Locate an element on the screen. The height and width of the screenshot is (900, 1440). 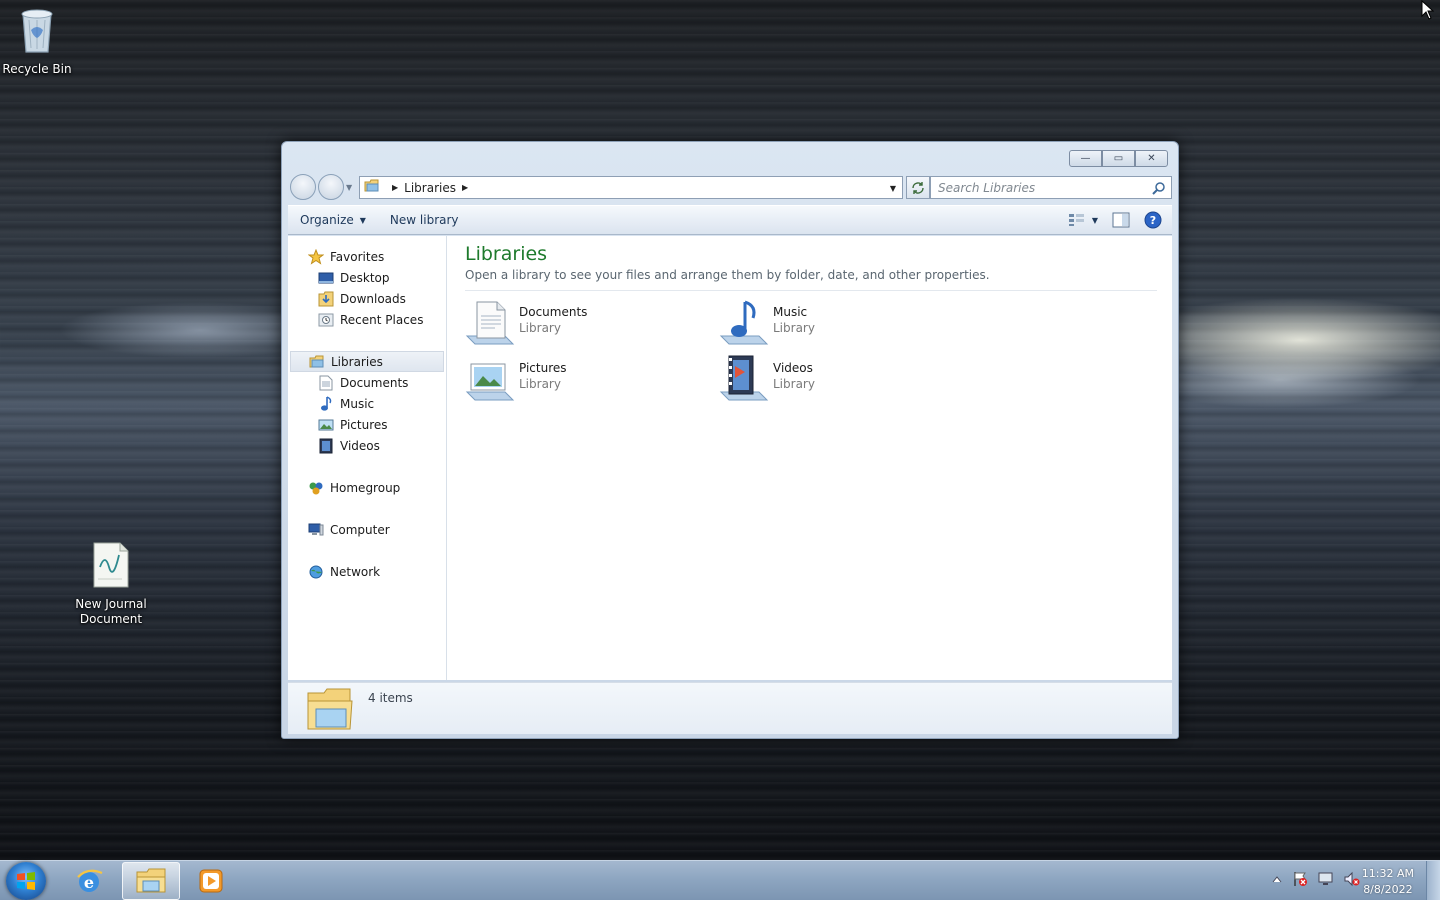
desktop-icon-new-journal-document: New Journal Document is located at coordinates (111, 584).